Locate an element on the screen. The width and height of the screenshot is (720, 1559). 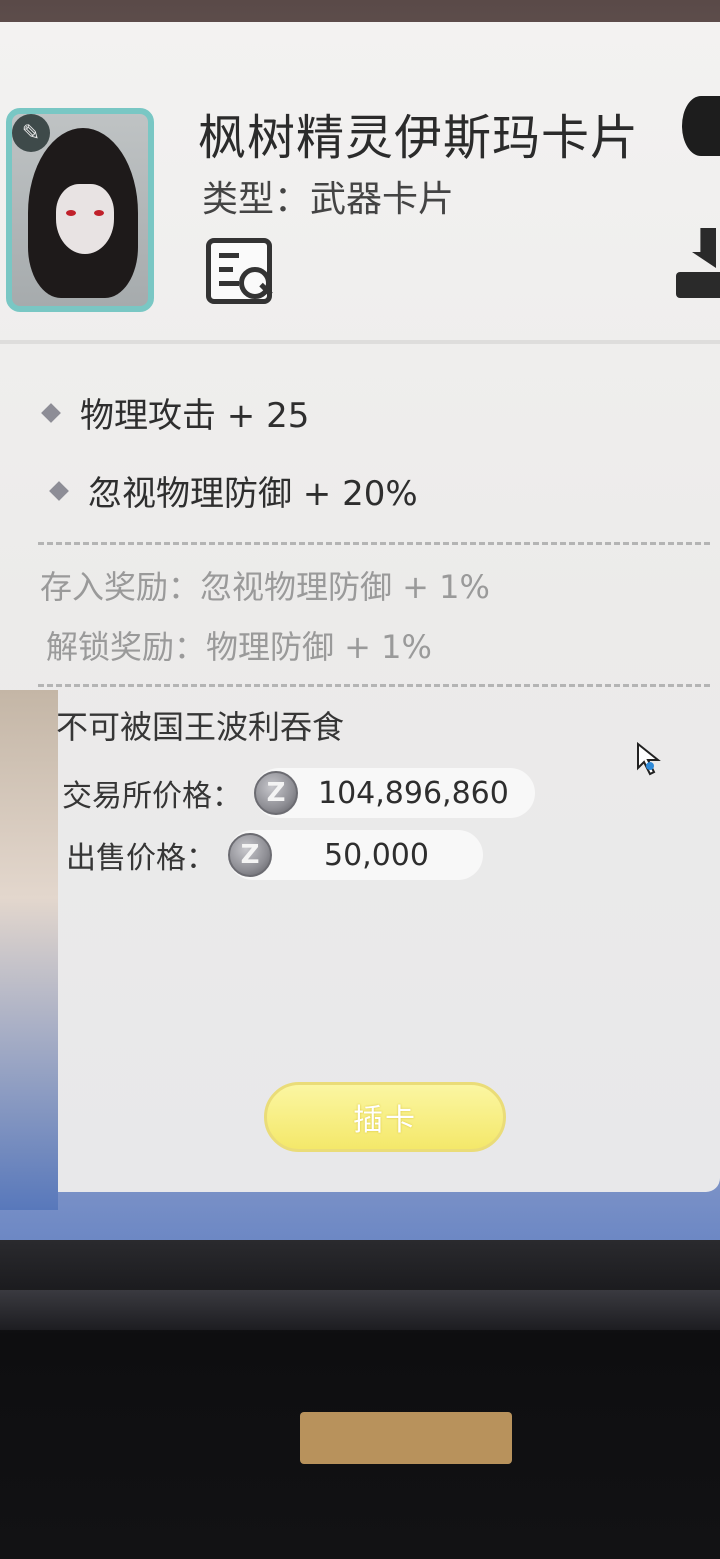
unlock-reward: 解锁奖励：物理防御 + 1% is located at coordinates (239, 647).